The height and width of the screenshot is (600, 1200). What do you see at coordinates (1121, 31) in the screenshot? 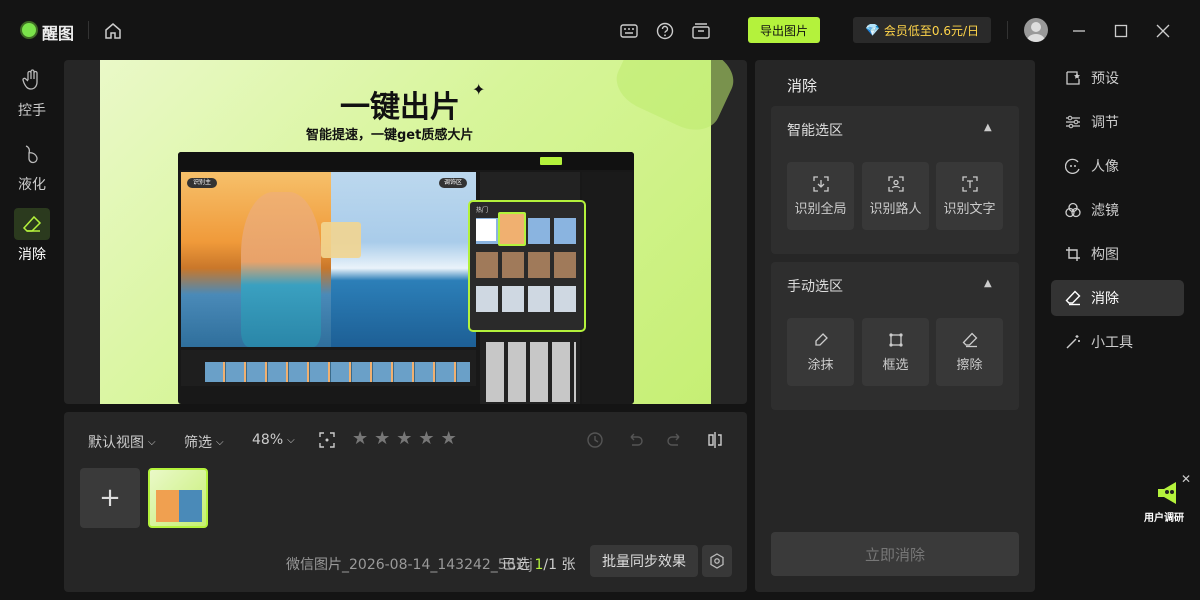
I see `maximize-icon` at bounding box center [1121, 31].